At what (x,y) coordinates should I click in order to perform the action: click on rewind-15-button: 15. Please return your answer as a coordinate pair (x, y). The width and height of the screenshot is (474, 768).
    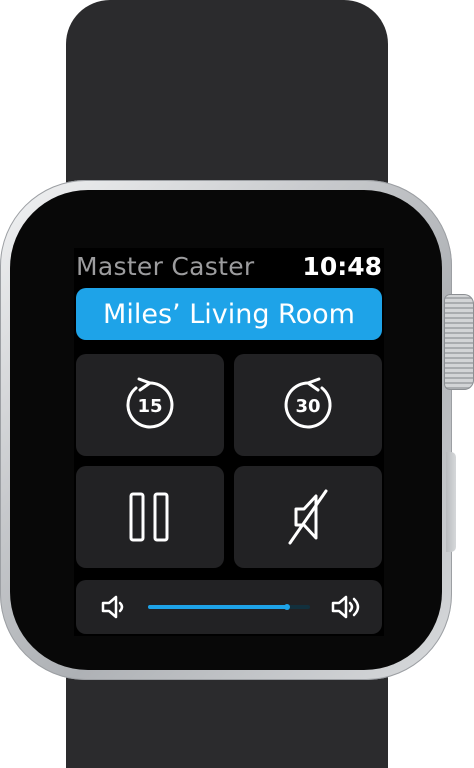
    Looking at the image, I should click on (150, 405).